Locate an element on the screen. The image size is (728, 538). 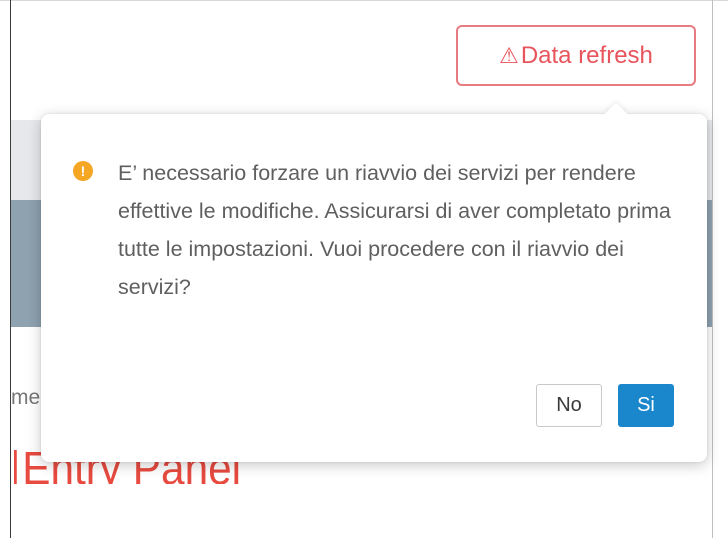
window-top-border is located at coordinates (364, 0).